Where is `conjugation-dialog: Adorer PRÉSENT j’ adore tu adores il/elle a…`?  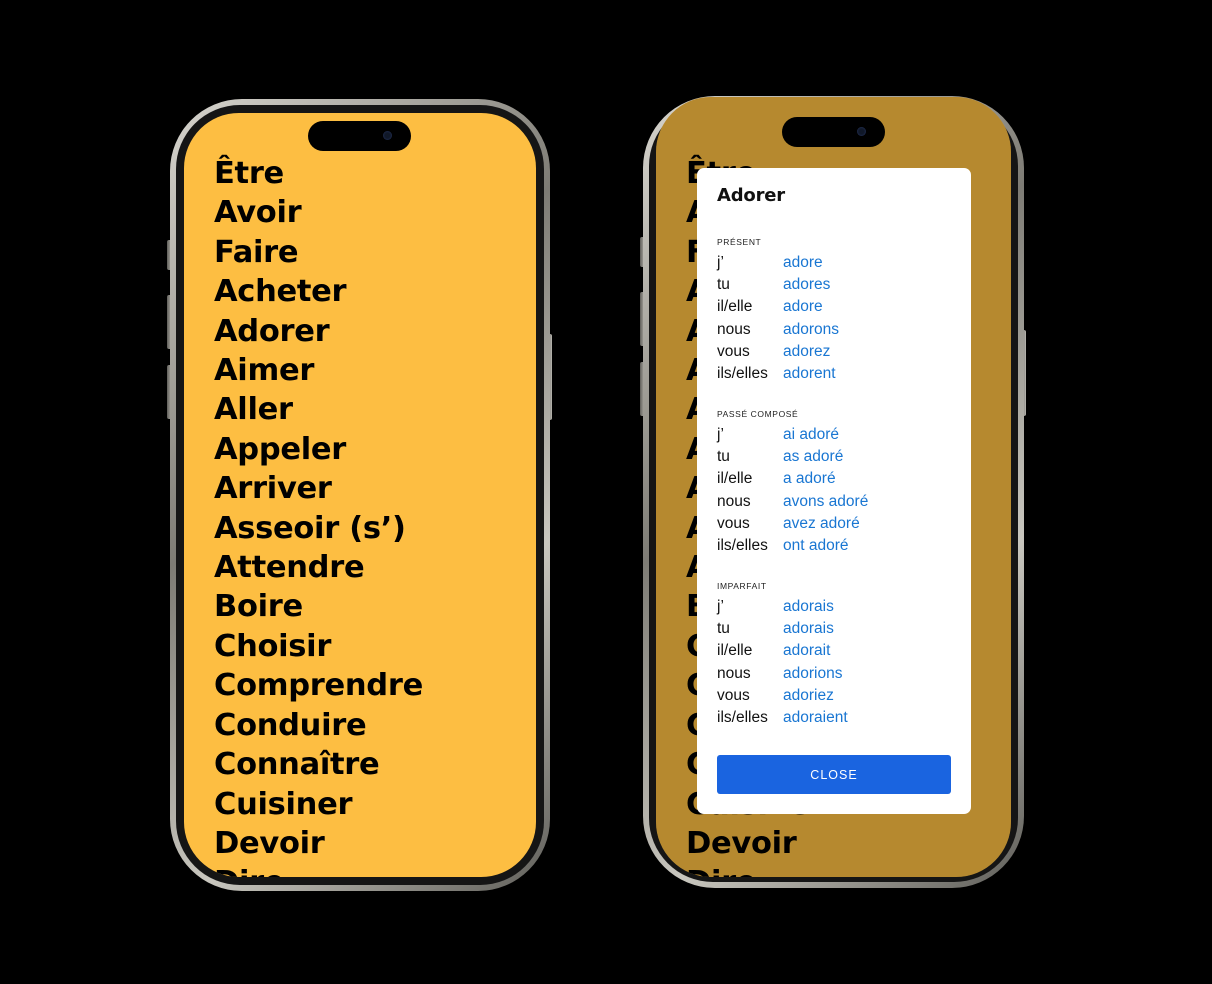 conjugation-dialog: Adorer PRÉSENT j’ adore tu adores il/elle a… is located at coordinates (834, 491).